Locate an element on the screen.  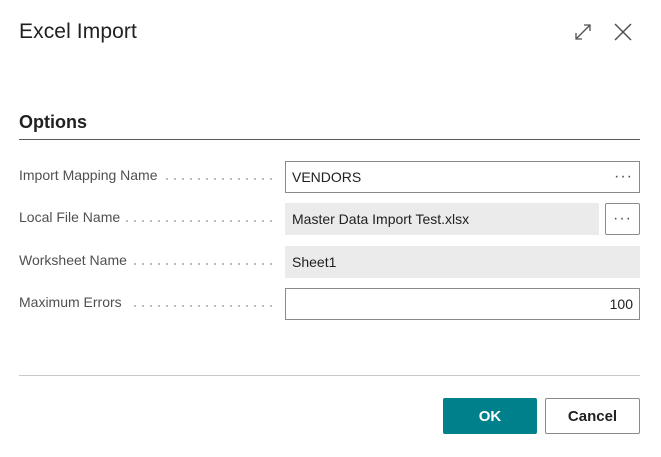
field-value: 100 is located at coordinates (621, 304).